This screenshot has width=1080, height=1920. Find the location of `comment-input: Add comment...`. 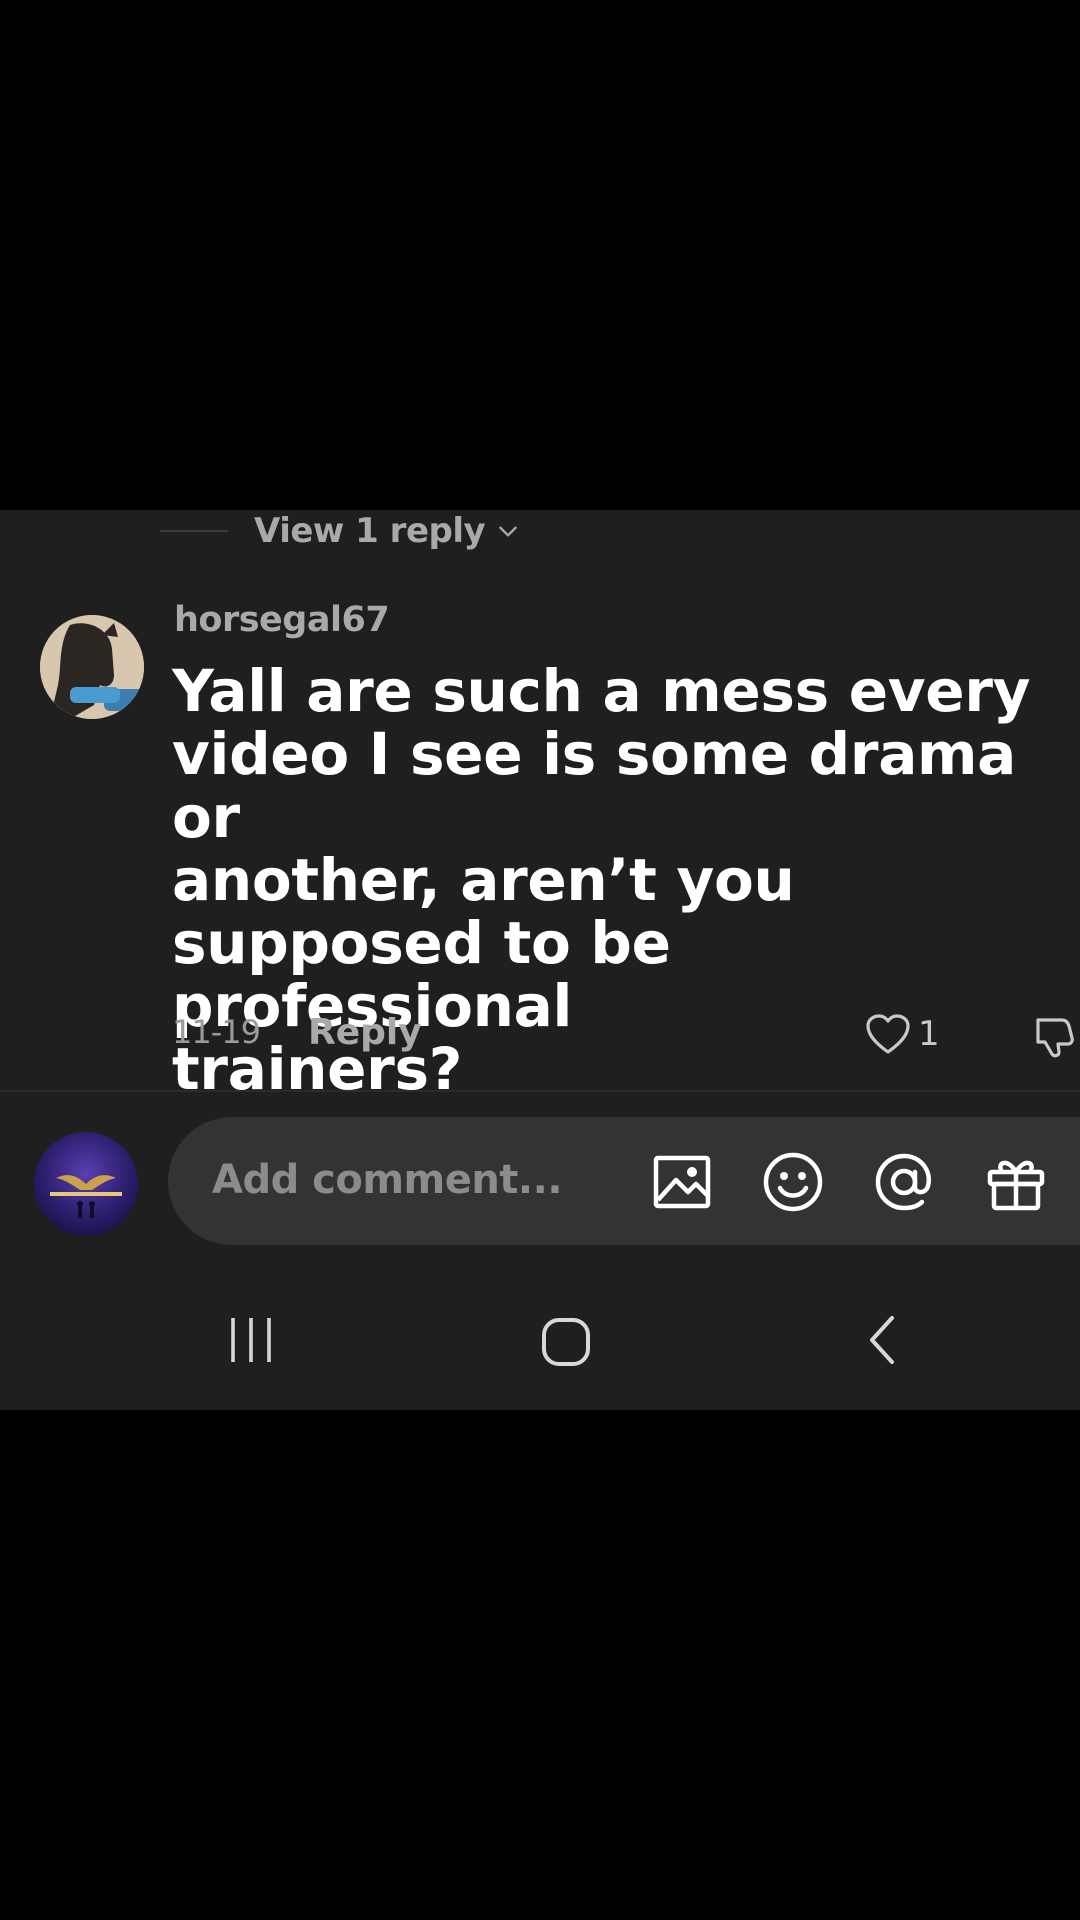

comment-input: Add comment... is located at coordinates (624, 1181).